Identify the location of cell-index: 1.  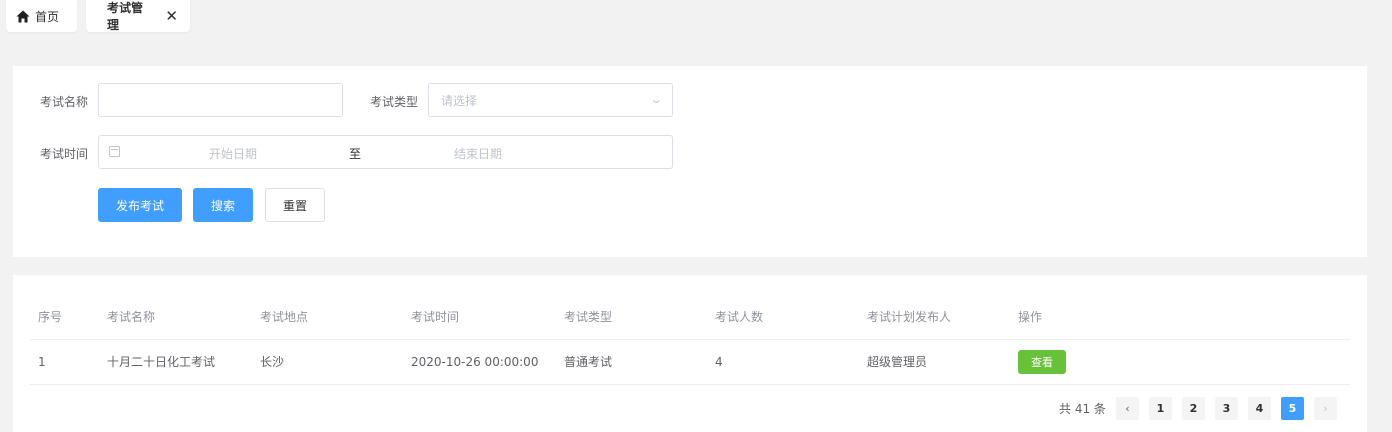
(42, 362).